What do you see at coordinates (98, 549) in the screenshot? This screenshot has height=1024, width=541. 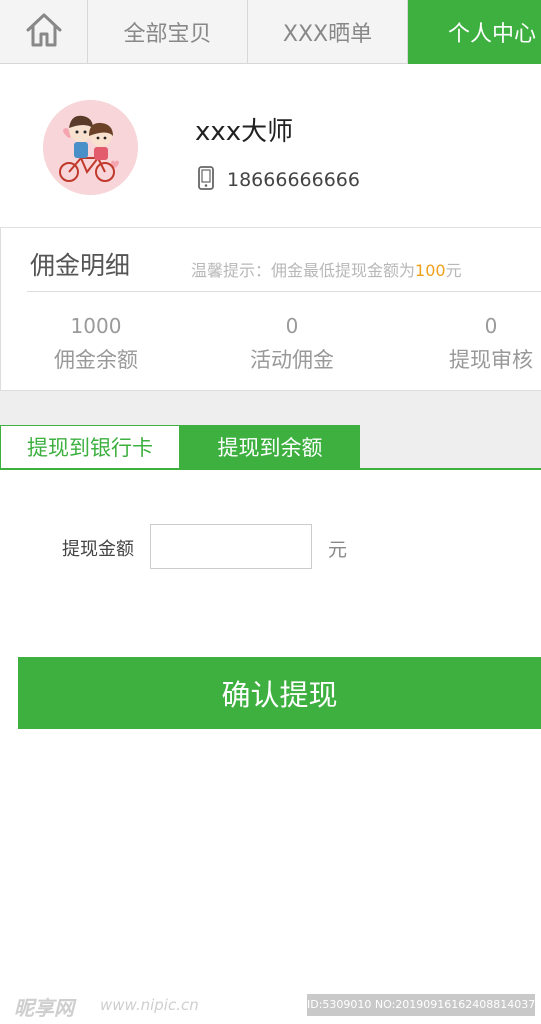 I see `amount-label: 提现金额` at bounding box center [98, 549].